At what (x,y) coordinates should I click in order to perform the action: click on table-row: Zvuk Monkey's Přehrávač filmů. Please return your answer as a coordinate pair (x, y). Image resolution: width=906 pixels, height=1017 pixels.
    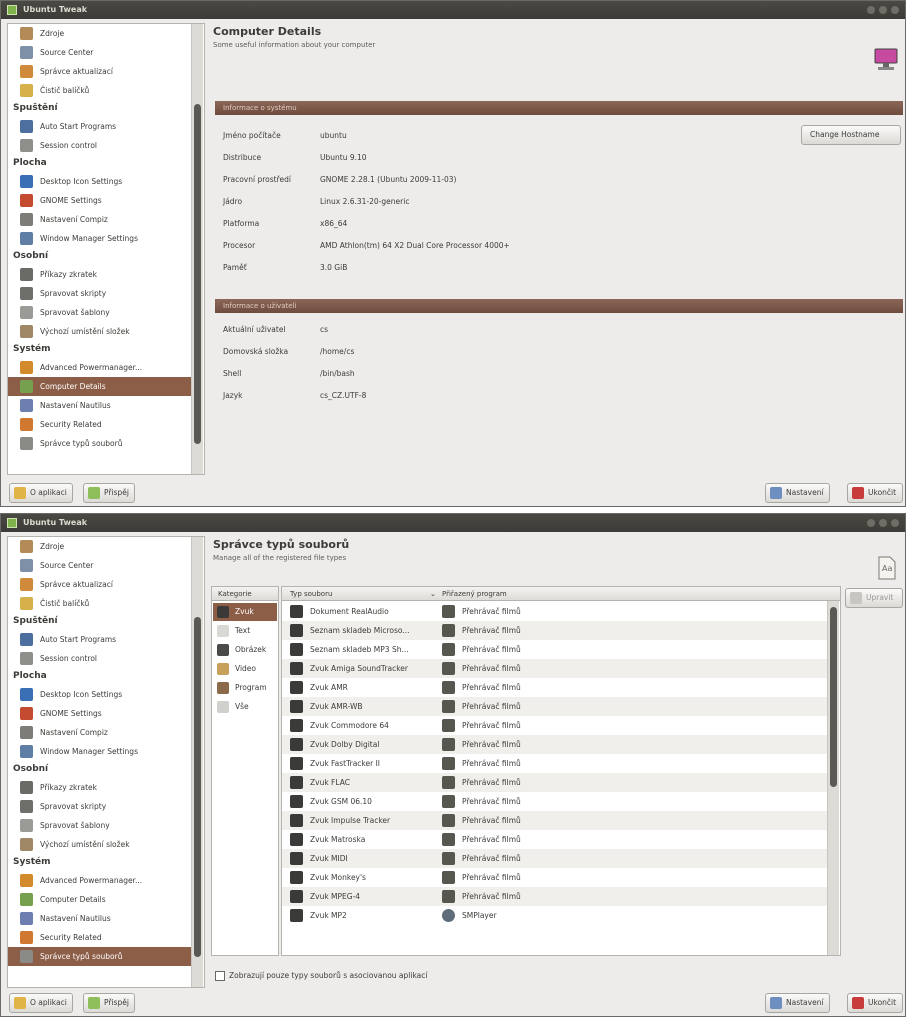
    Looking at the image, I should click on (555, 877).